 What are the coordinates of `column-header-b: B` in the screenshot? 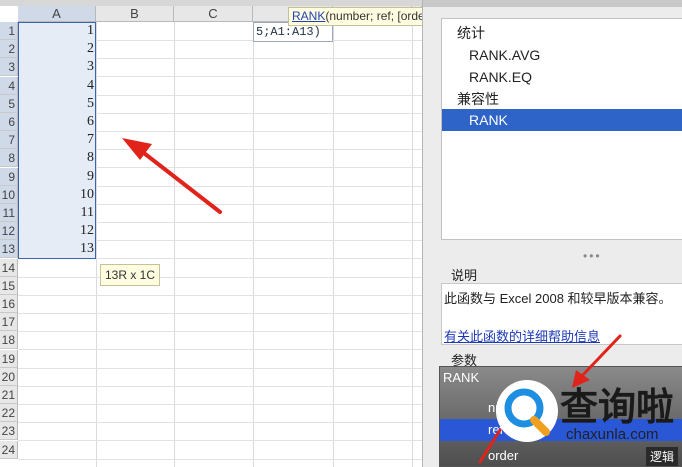 It's located at (135, 14).